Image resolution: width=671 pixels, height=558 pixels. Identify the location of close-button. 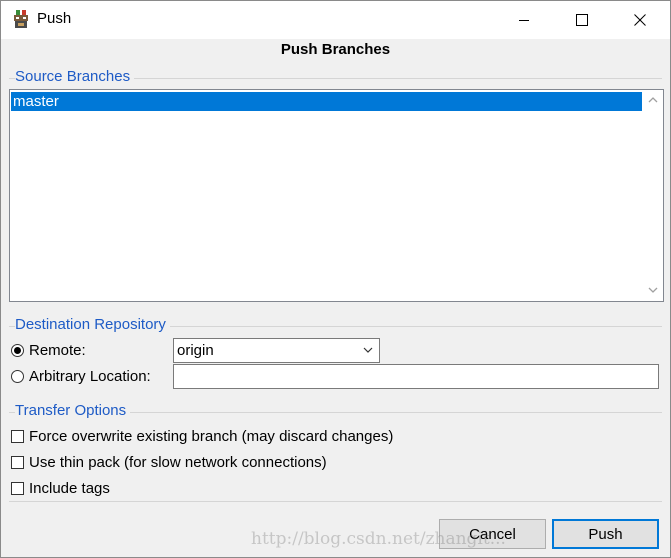
(640, 20).